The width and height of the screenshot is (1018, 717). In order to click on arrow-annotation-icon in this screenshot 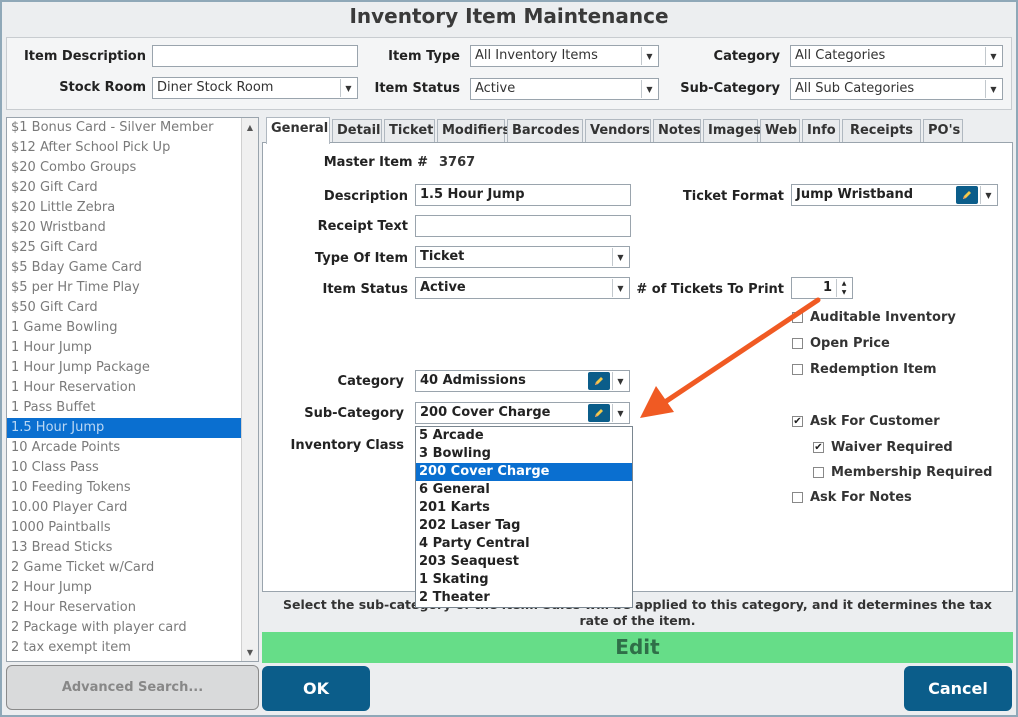, I will do `click(730, 357)`.